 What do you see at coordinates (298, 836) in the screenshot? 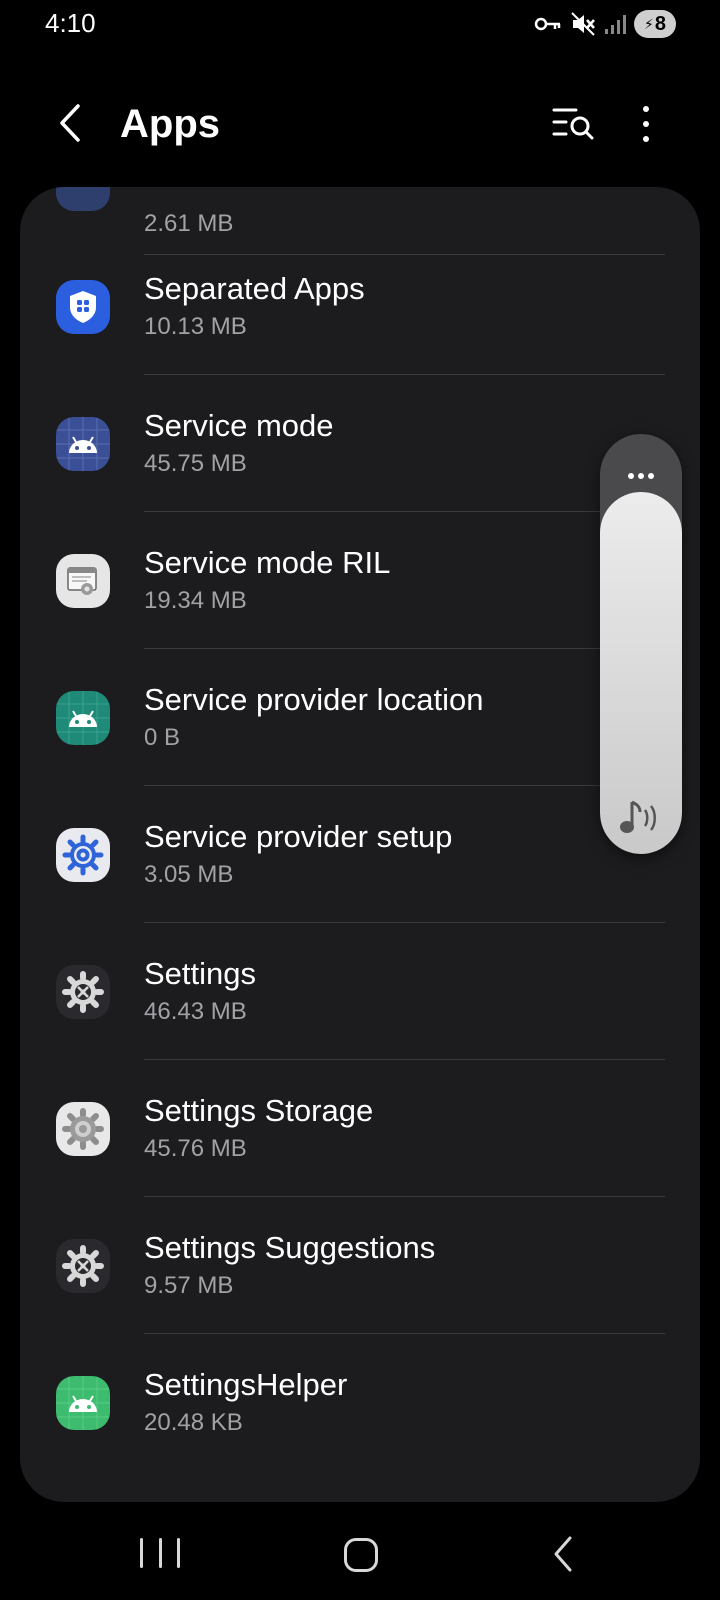
I see `app-name: Service provider setup` at bounding box center [298, 836].